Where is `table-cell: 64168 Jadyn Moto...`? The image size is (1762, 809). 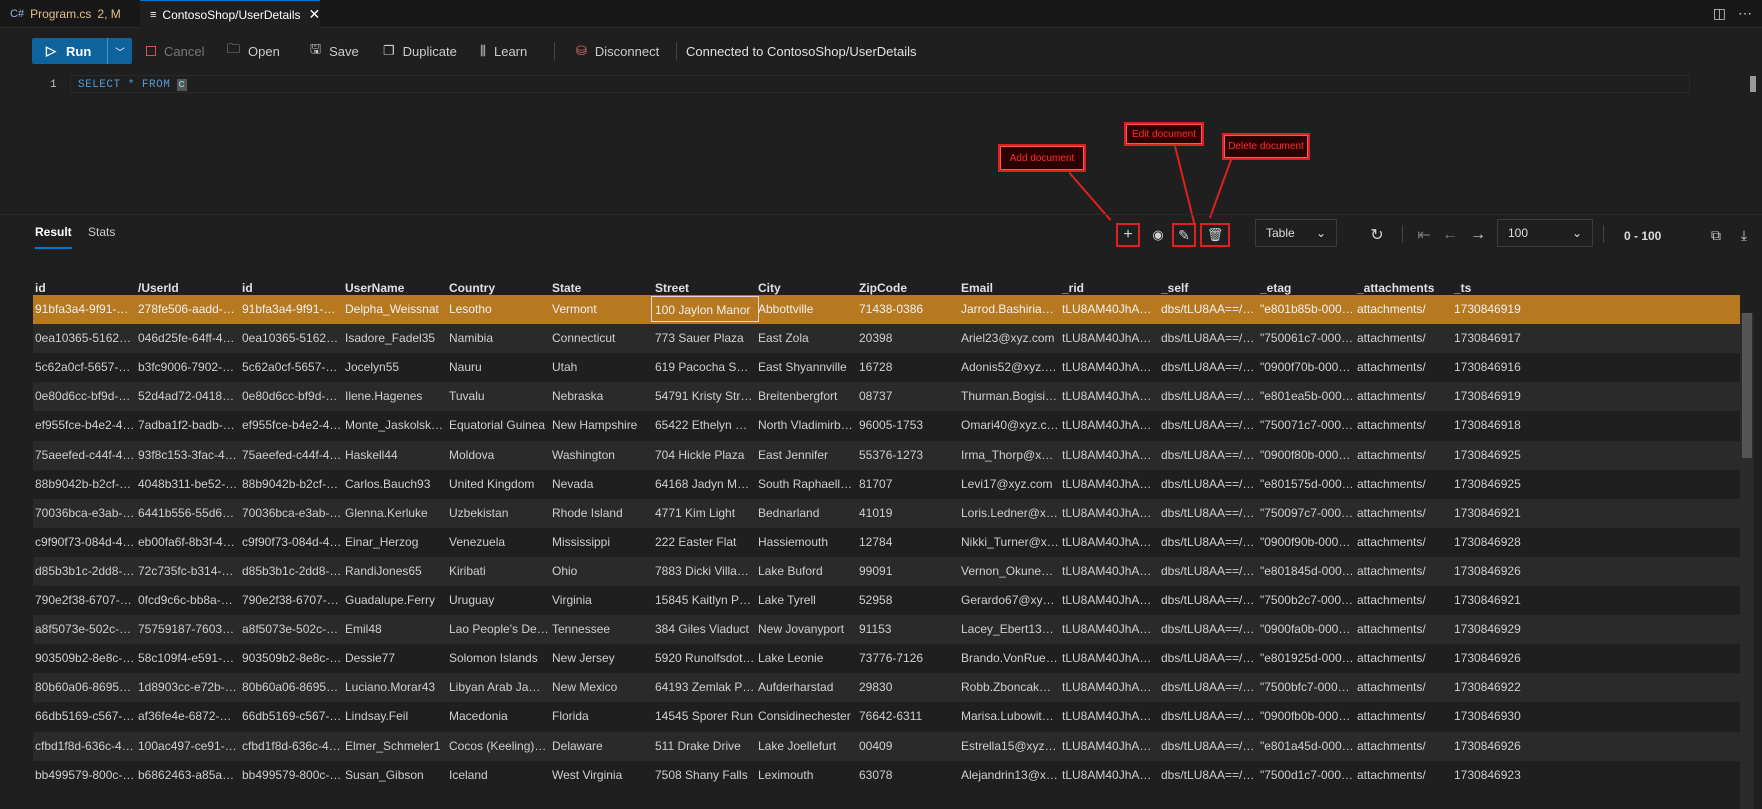
table-cell: 64168 Jadyn Moto... is located at coordinates (705, 484).